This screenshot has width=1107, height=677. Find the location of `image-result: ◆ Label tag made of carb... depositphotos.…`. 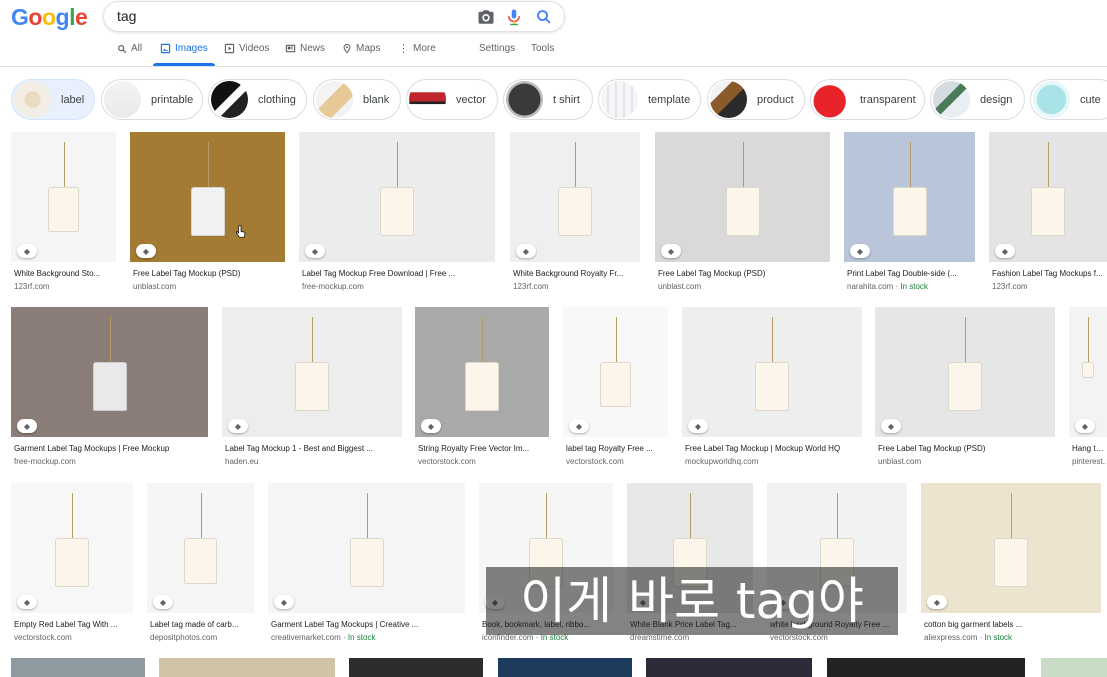

image-result: ◆ Label tag made of carb... depositphotos.… is located at coordinates (200, 564).